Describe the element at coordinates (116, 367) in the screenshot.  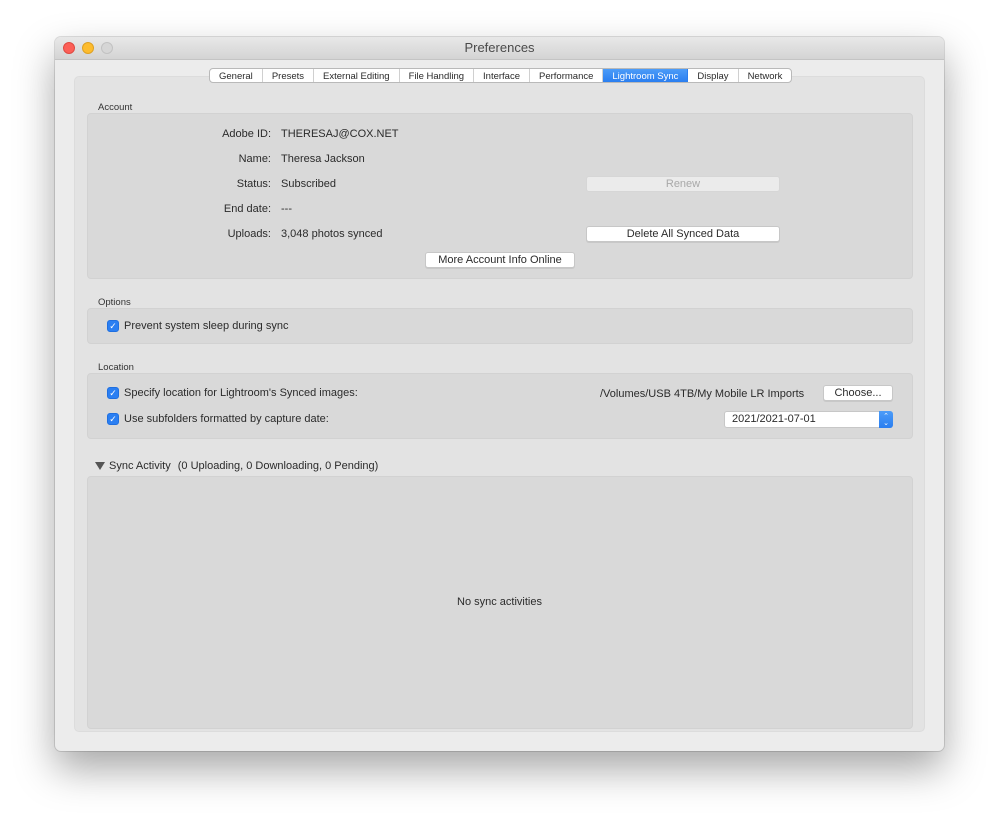
I see `location-section-label: Location` at that location.